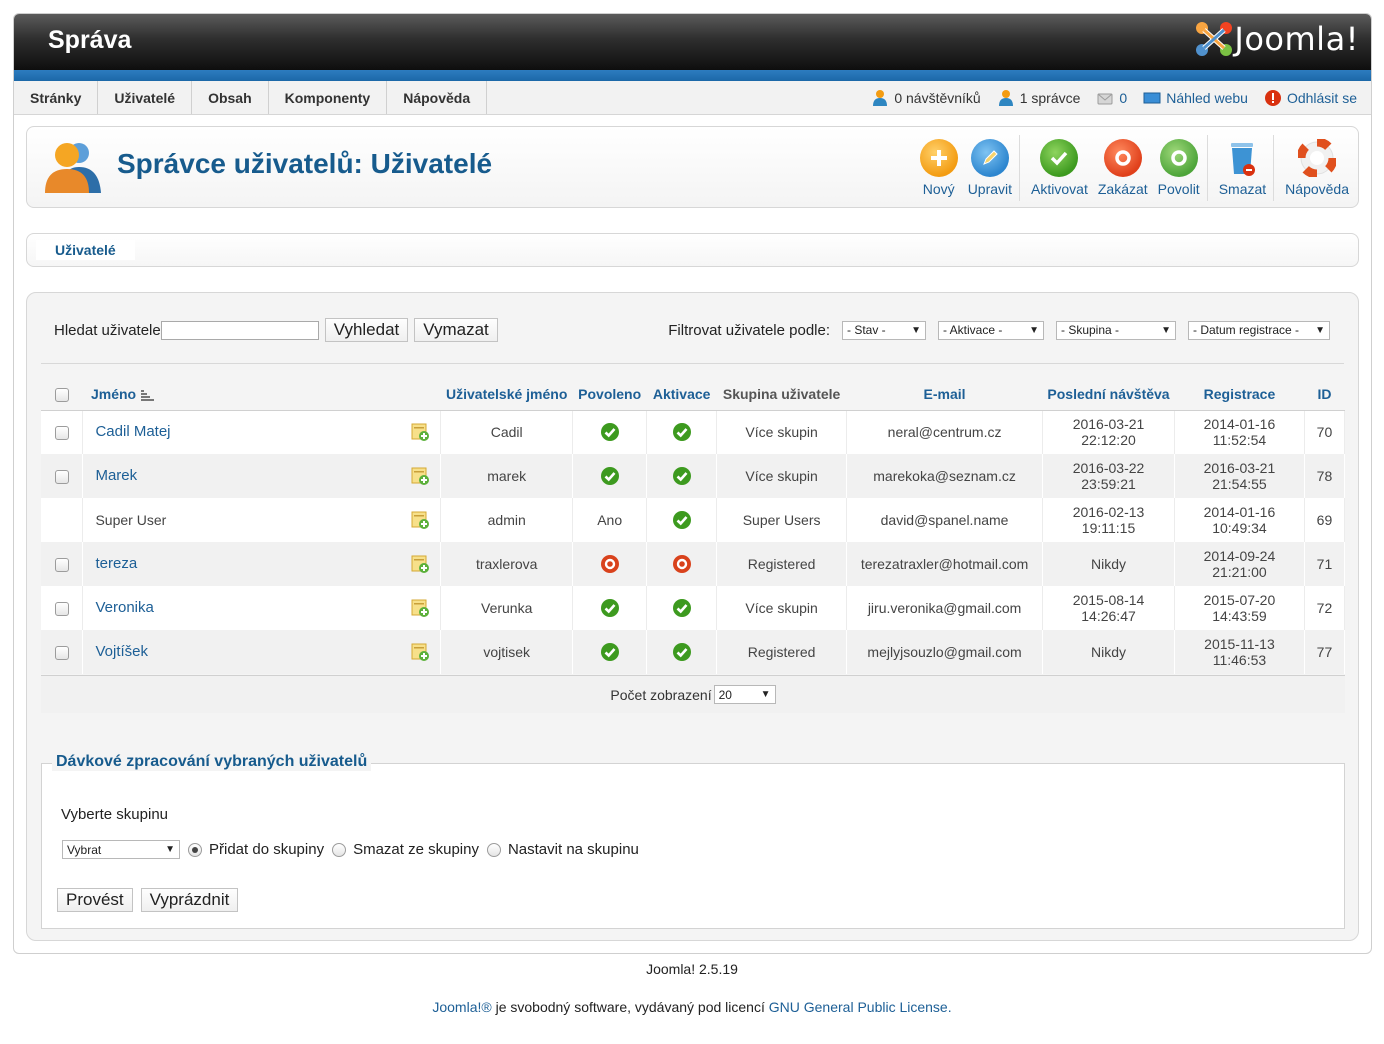 Image resolution: width=1384 pixels, height=1044 pixels. What do you see at coordinates (61, 395) in the screenshot?
I see `select-all-checkbox` at bounding box center [61, 395].